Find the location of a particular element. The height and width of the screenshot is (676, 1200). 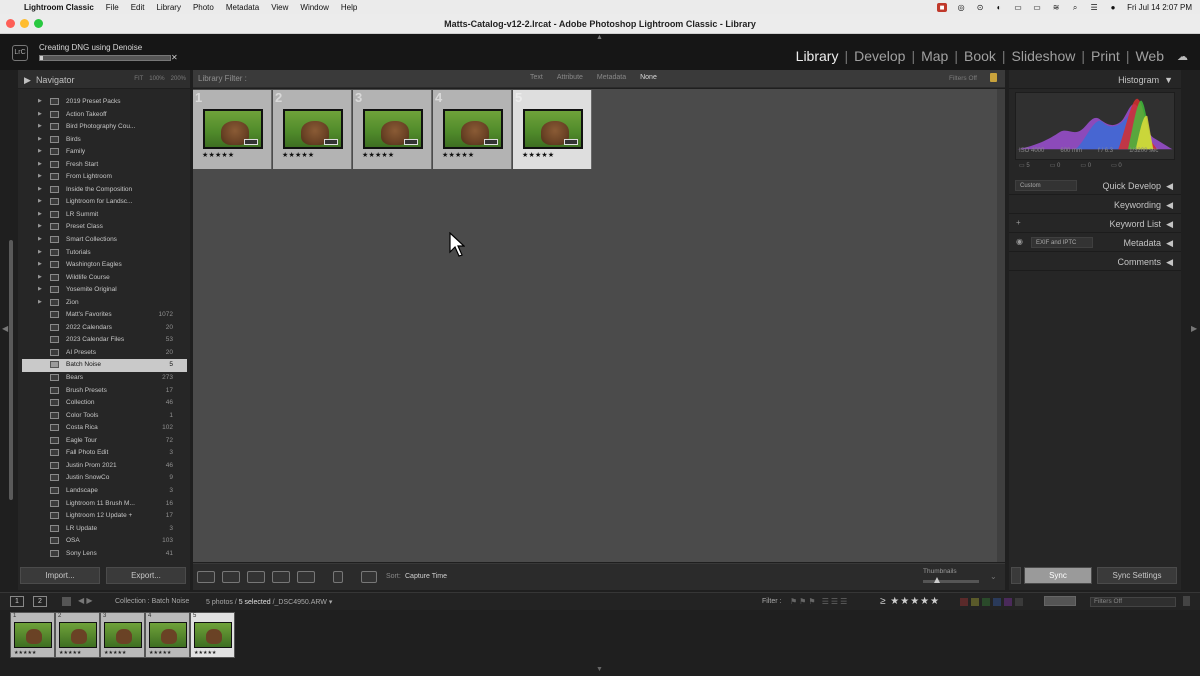

filmstrip-thumb: 1 ★★★★★ is located at coordinates (32, 635).